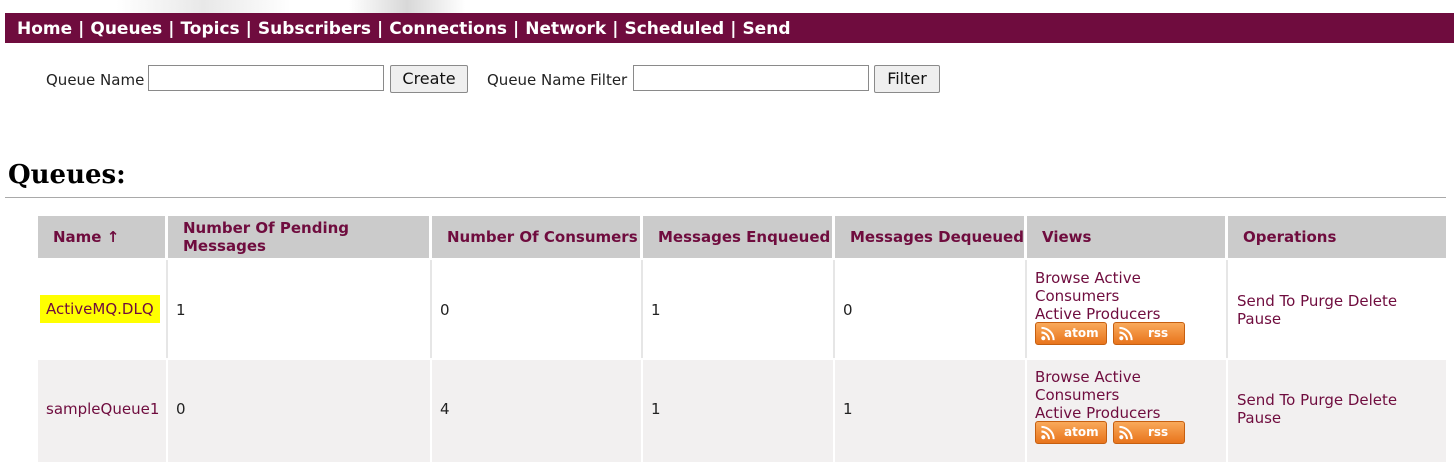 The image size is (1454, 462). What do you see at coordinates (445, 310) in the screenshot?
I see `consumer-count: 0` at bounding box center [445, 310].